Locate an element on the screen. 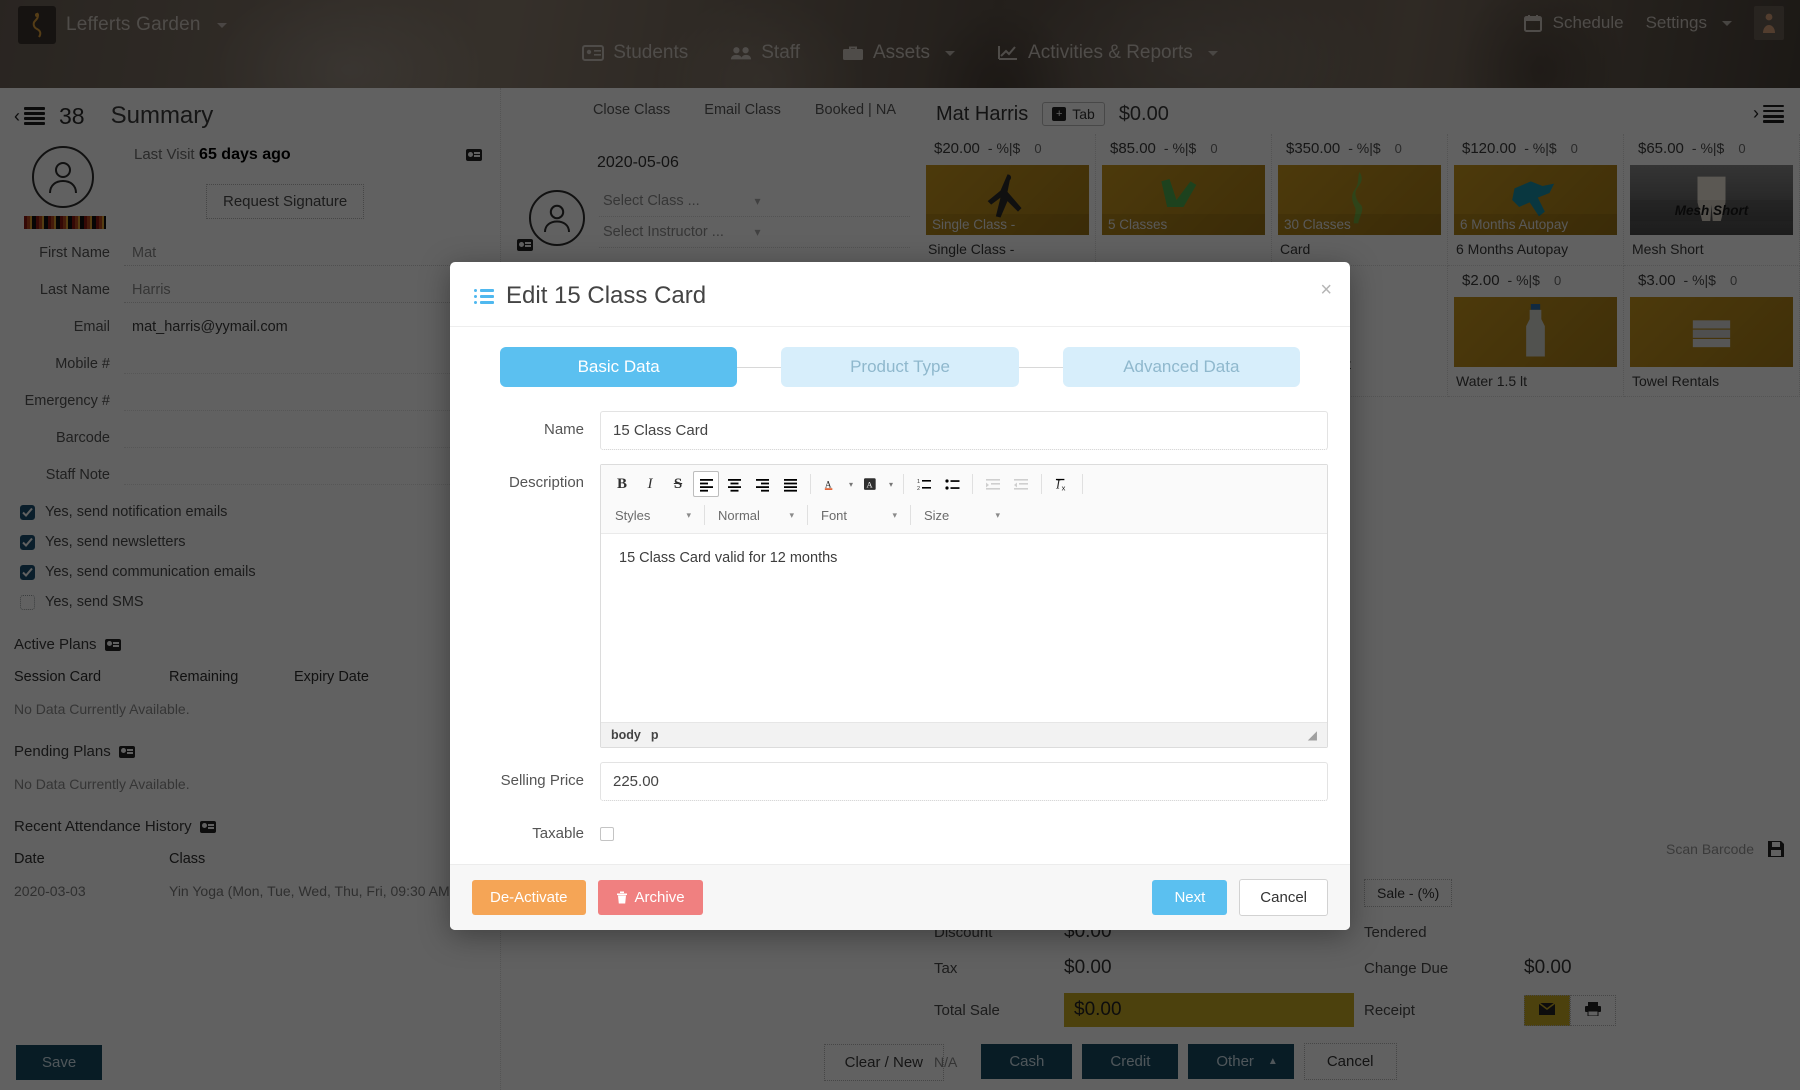 Image resolution: width=1800 pixels, height=1090 pixels. taxable-row: Taxable is located at coordinates (900, 828).